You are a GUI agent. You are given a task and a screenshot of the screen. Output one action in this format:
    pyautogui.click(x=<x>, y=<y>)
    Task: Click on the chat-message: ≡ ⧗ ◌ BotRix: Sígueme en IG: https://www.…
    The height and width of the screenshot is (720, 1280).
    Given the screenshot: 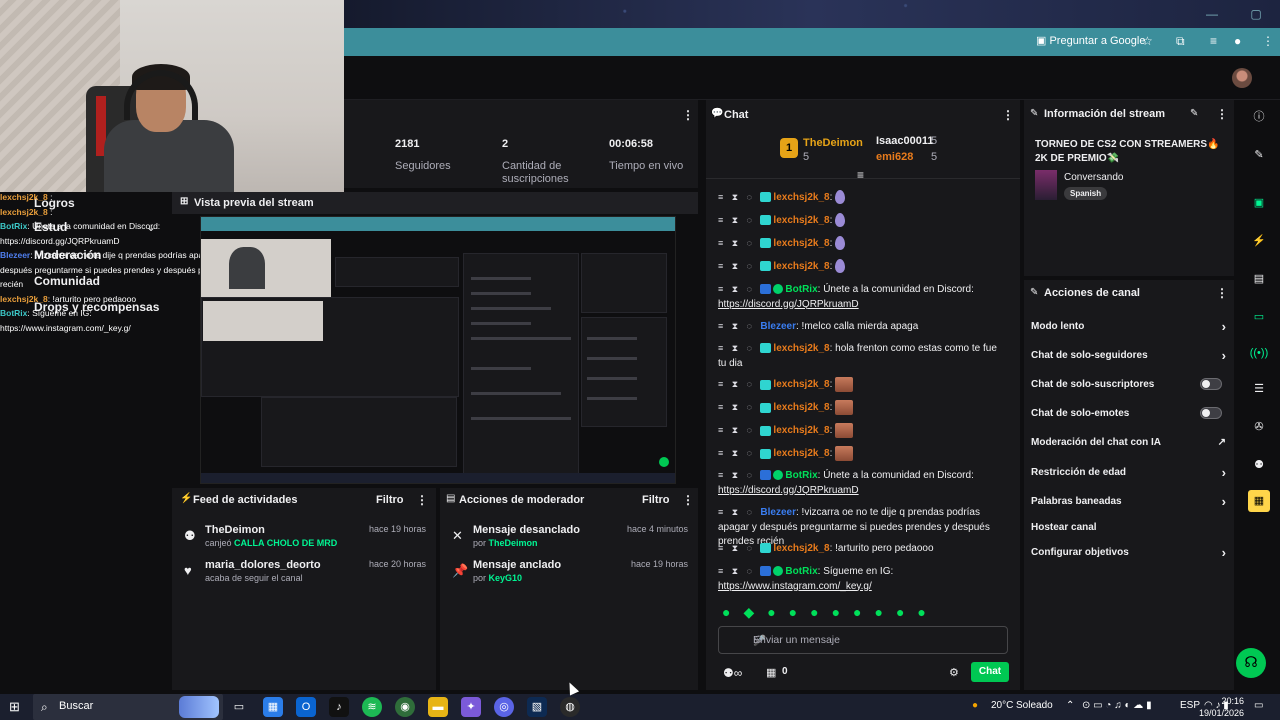 What is the action you would take?
    pyautogui.click(x=863, y=579)
    